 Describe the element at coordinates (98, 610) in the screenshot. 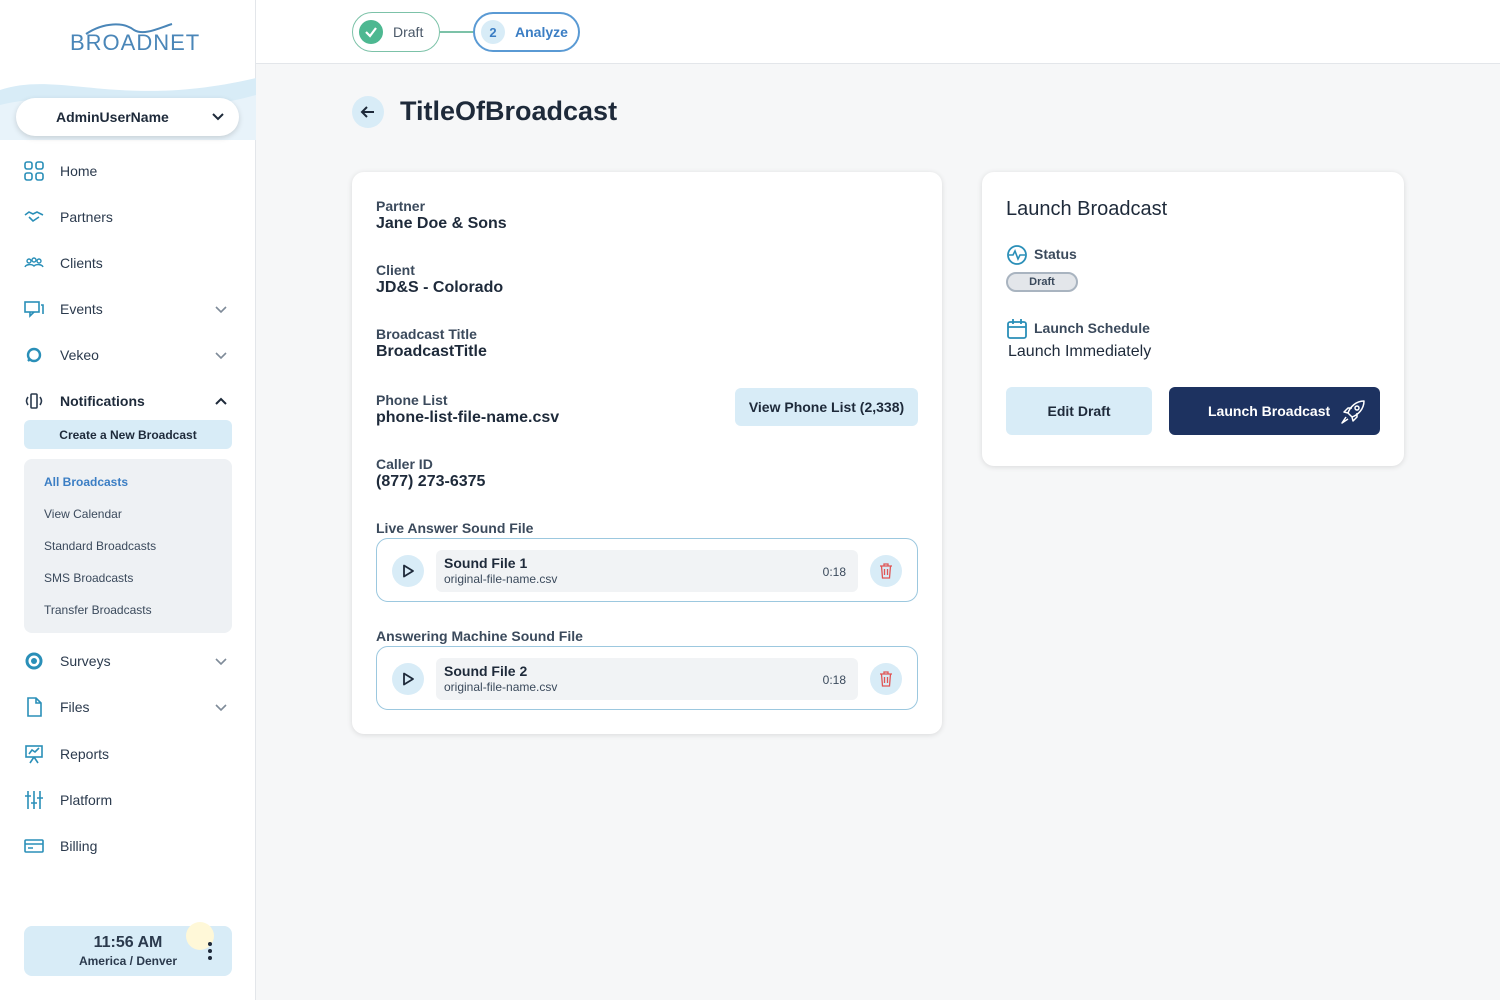

I see `submenu-item-transfer-broadcasts: Transfer Broadcasts` at that location.